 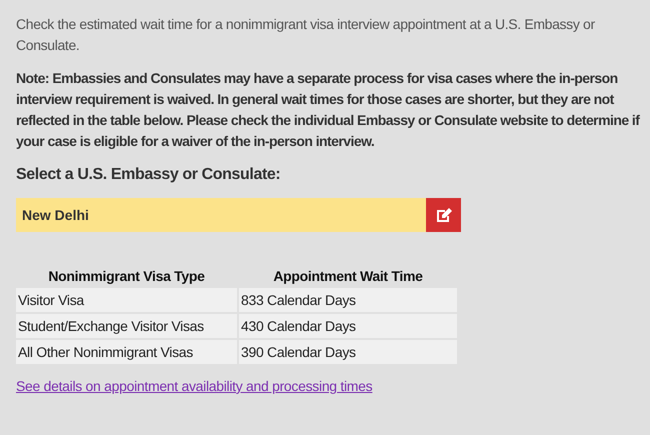 I want to click on table-cell: Visitor Visa, so click(x=126, y=300).